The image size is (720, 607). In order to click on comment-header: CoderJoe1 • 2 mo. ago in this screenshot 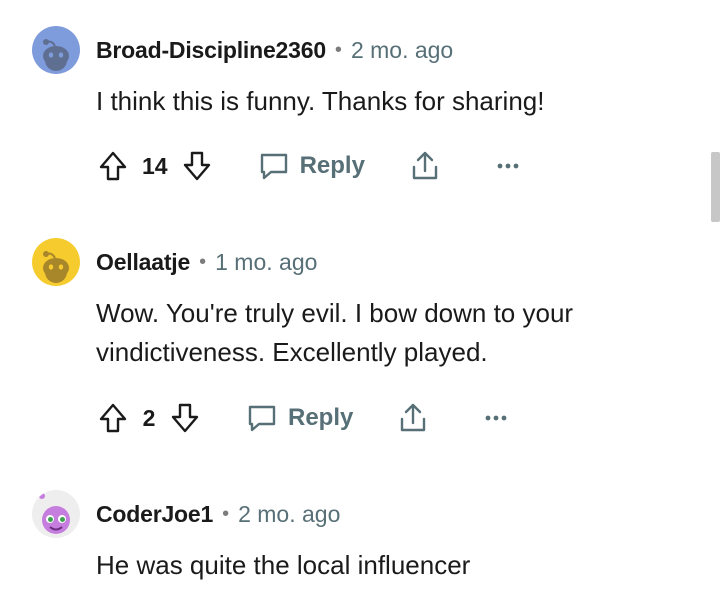, I will do `click(186, 514)`.